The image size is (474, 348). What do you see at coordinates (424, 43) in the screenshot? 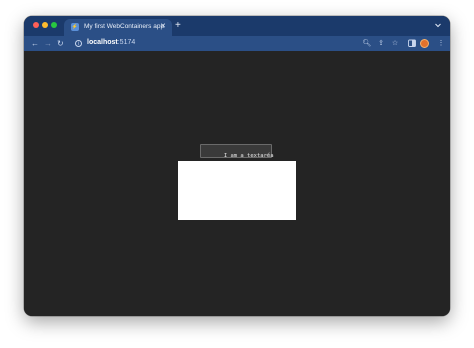
I see `profile-avatar` at bounding box center [424, 43].